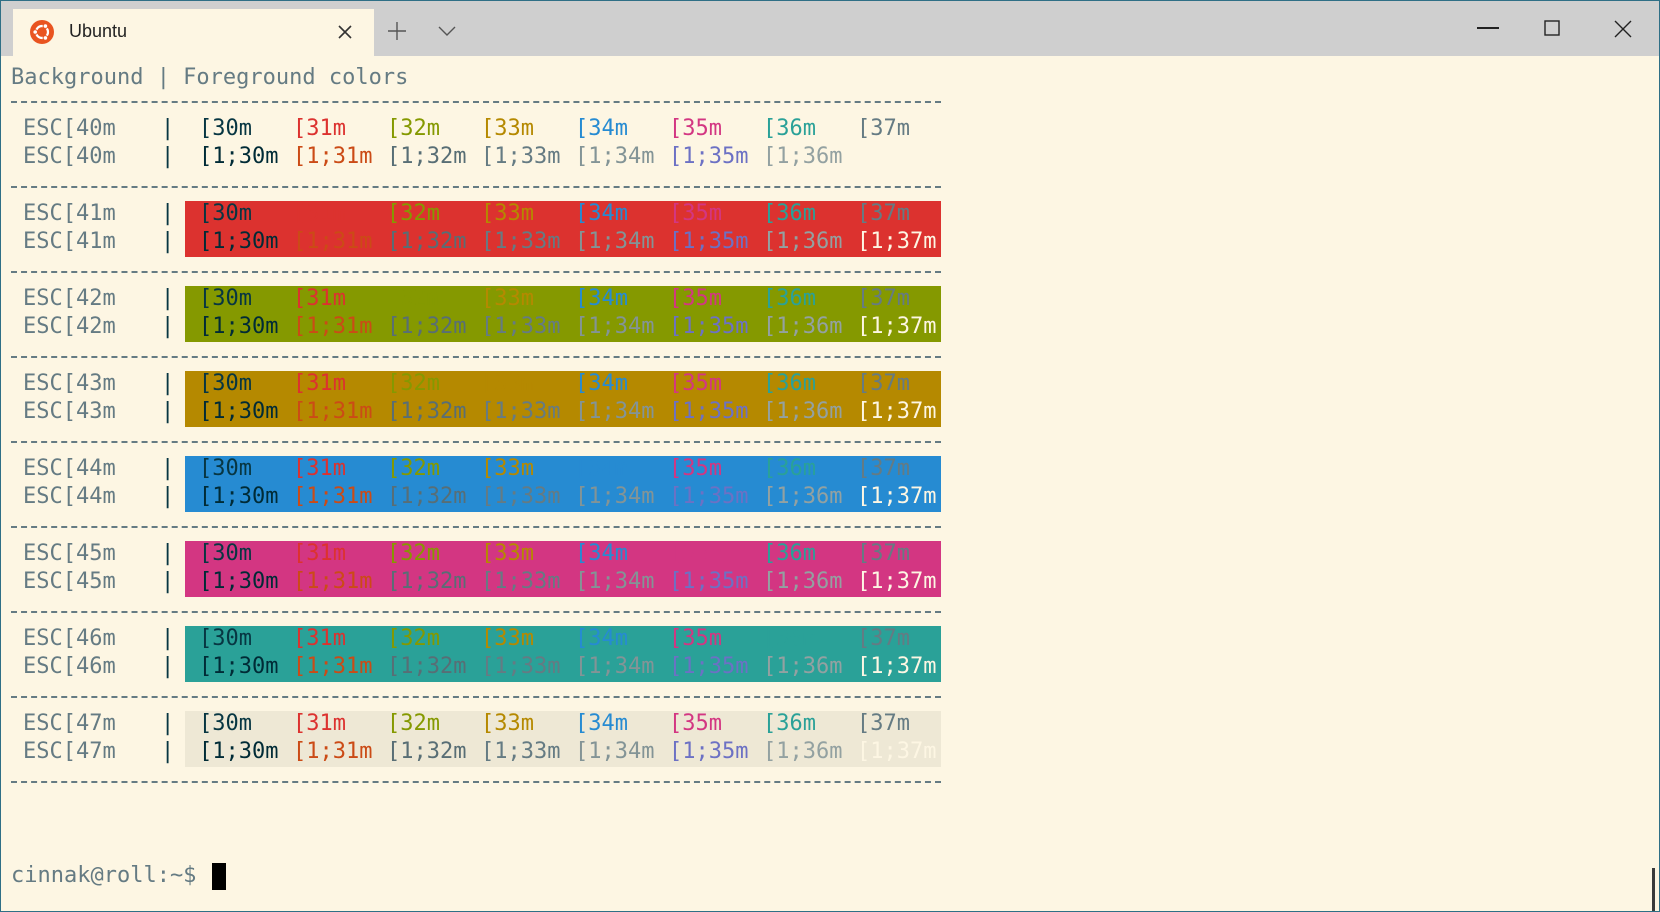 Image resolution: width=1660 pixels, height=912 pixels. Describe the element at coordinates (1623, 29) in the screenshot. I see `close-window-icon` at that location.